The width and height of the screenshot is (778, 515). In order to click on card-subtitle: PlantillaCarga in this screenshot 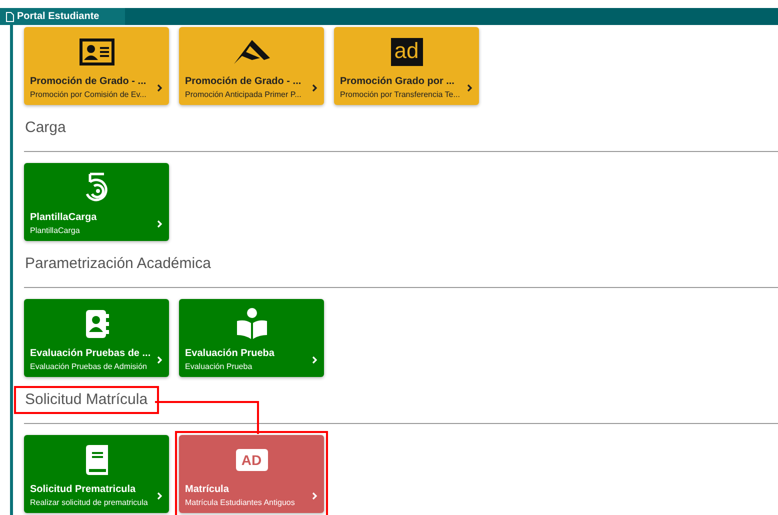, I will do `click(55, 230)`.